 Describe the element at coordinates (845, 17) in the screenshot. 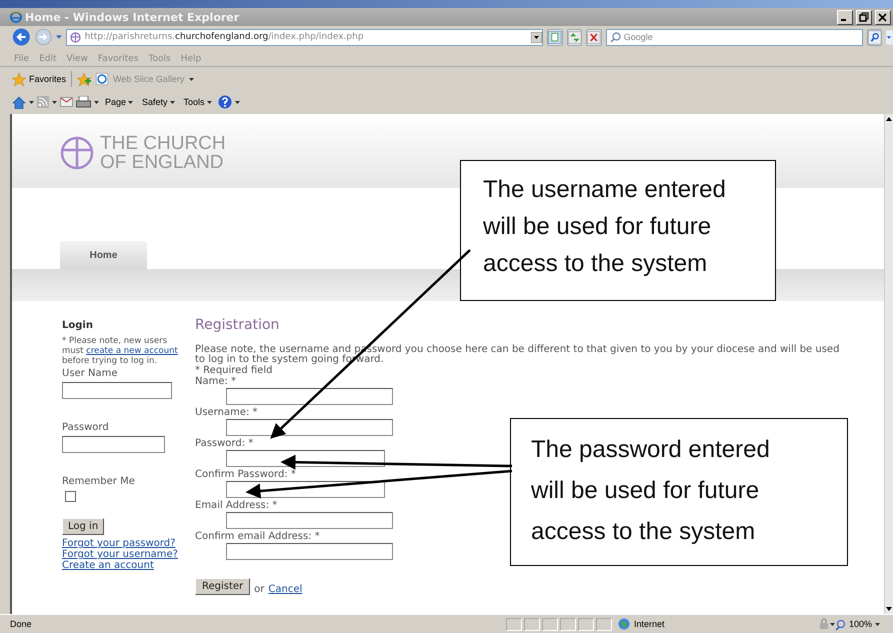

I see `minimize-icon` at that location.